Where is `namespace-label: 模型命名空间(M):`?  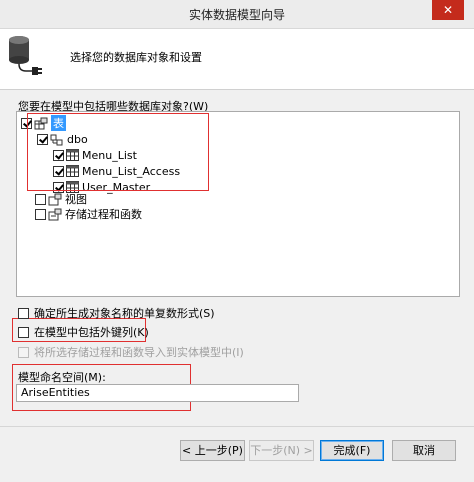
namespace-label: 模型命名空间(M): is located at coordinates (62, 377).